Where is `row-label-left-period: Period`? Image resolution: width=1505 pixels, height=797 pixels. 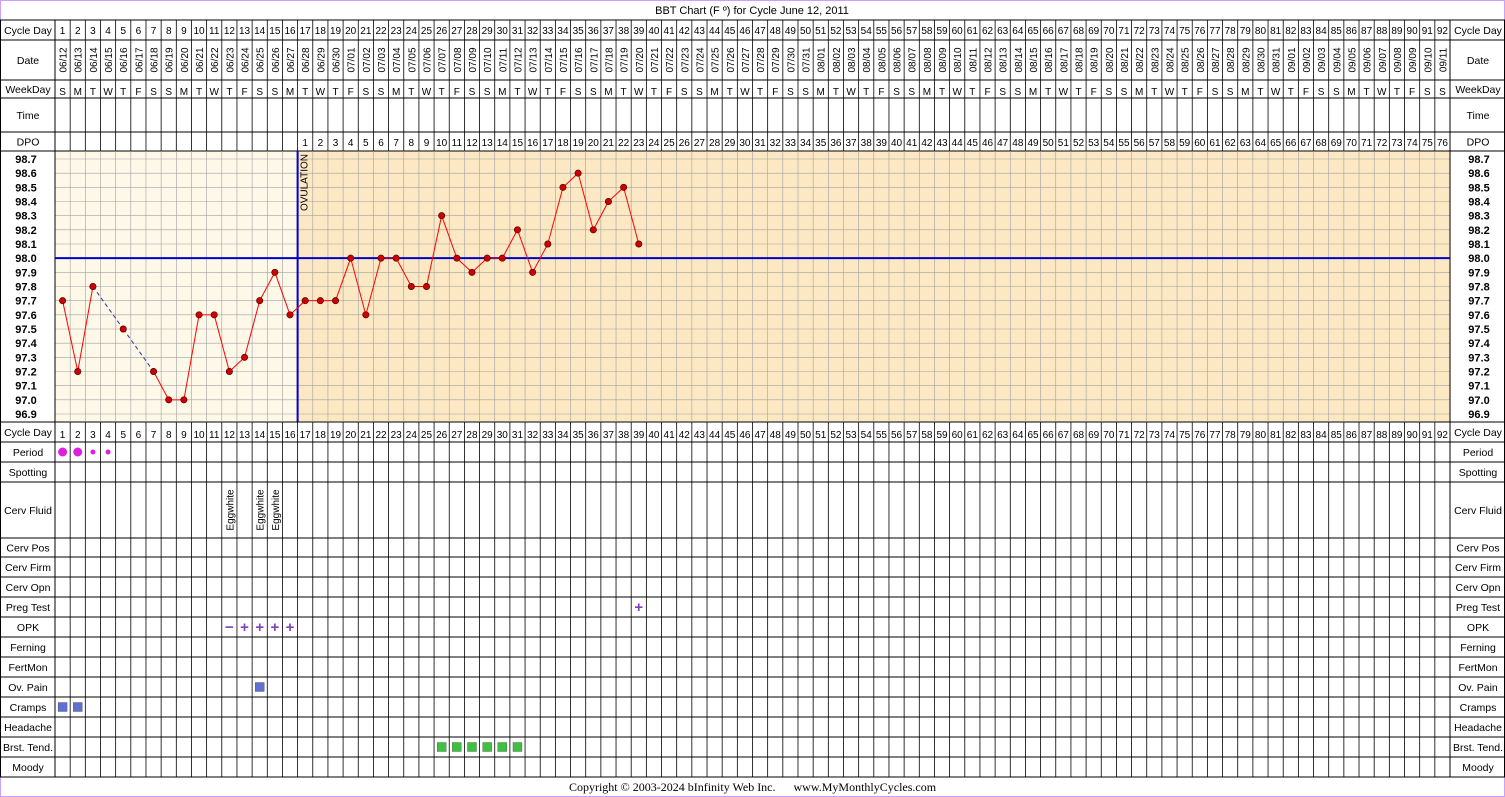 row-label-left-period: Period is located at coordinates (28, 453).